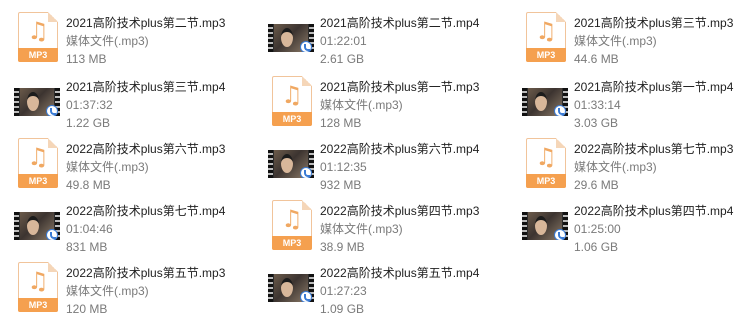 The height and width of the screenshot is (325, 750). What do you see at coordinates (400, 273) in the screenshot?
I see `file-name: 2022高阶技术plus第五节.mp4` at bounding box center [400, 273].